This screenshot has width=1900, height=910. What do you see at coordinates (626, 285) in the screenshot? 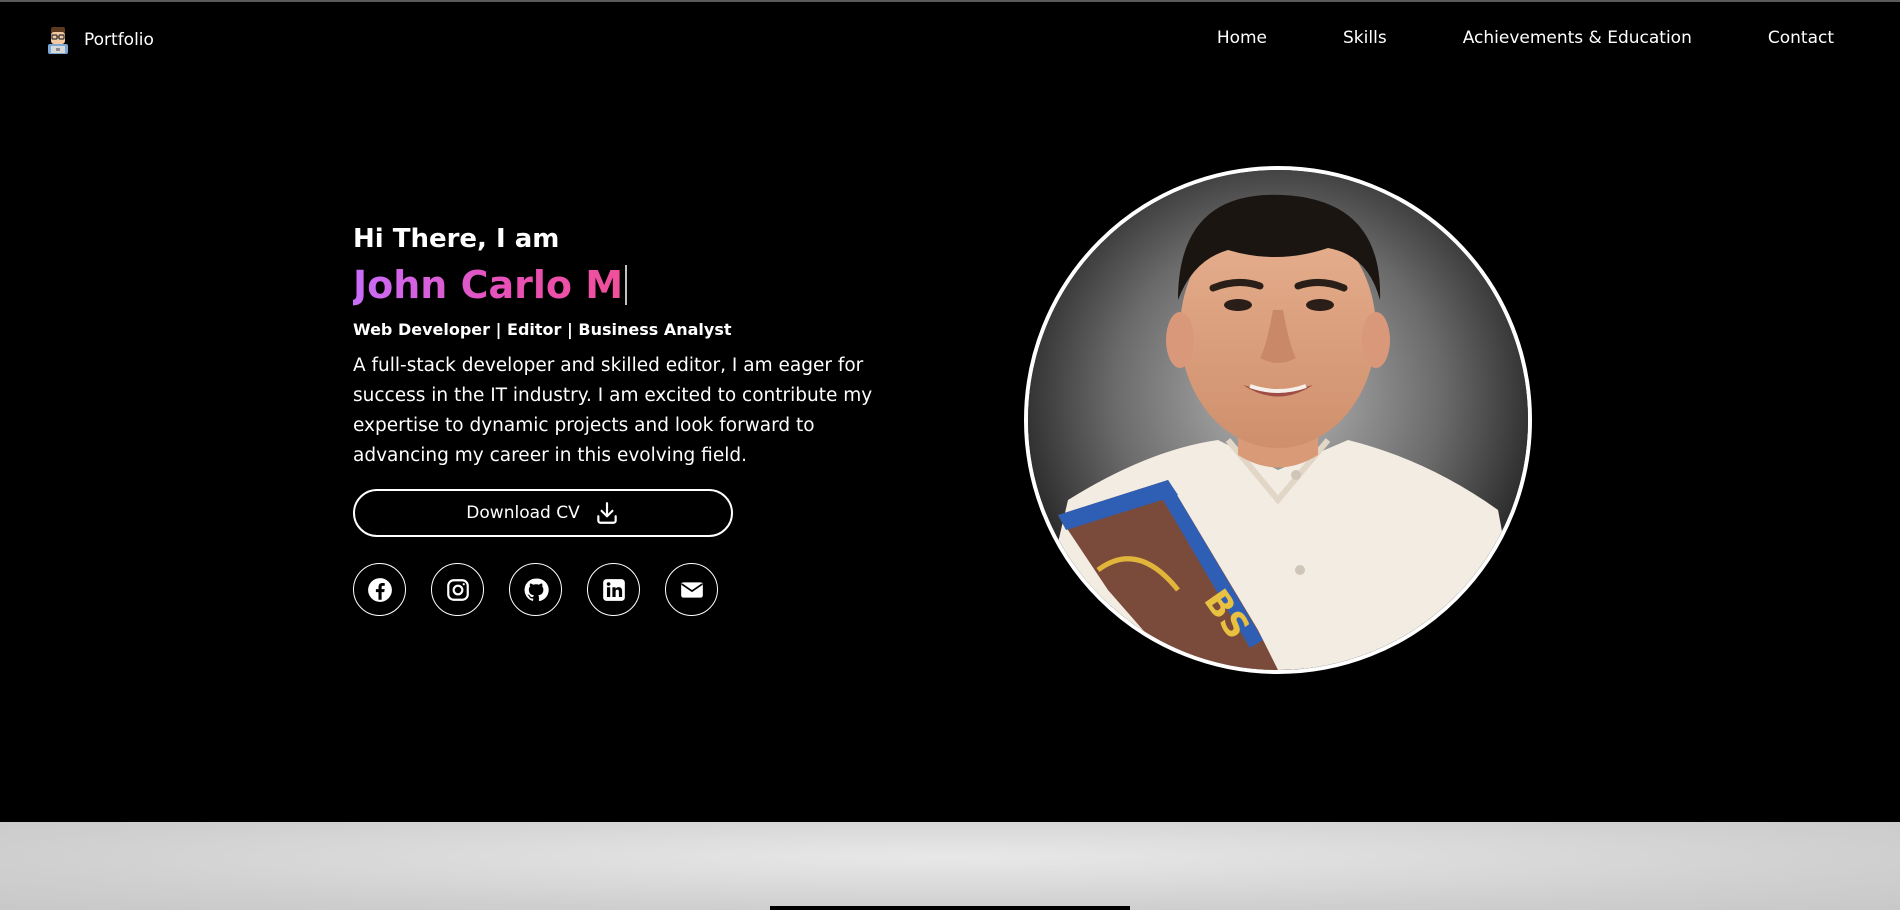
I see `typing-caret` at bounding box center [626, 285].